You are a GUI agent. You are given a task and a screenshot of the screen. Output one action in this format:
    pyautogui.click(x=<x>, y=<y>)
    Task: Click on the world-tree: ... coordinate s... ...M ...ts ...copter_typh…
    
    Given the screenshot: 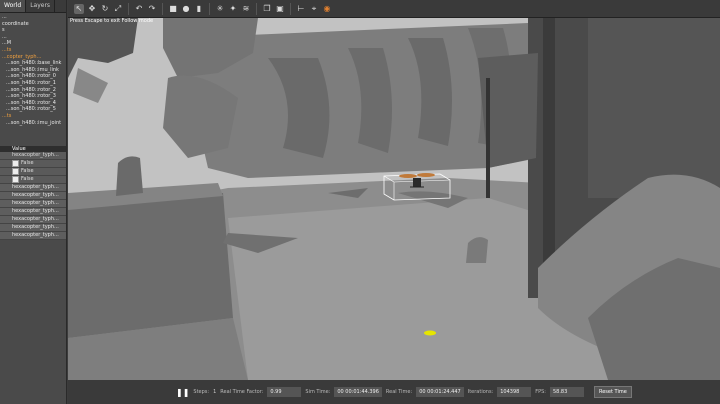 What is the action you would take?
    pyautogui.click(x=33, y=82)
    